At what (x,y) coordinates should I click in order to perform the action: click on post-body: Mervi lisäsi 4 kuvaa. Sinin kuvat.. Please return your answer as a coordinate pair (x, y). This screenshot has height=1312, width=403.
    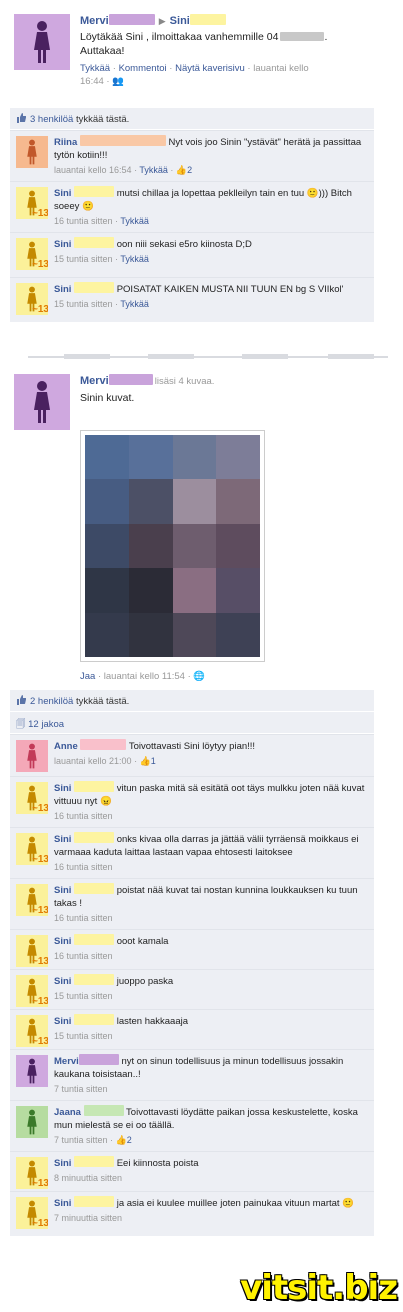
    Looking at the image, I should click on (234, 389).